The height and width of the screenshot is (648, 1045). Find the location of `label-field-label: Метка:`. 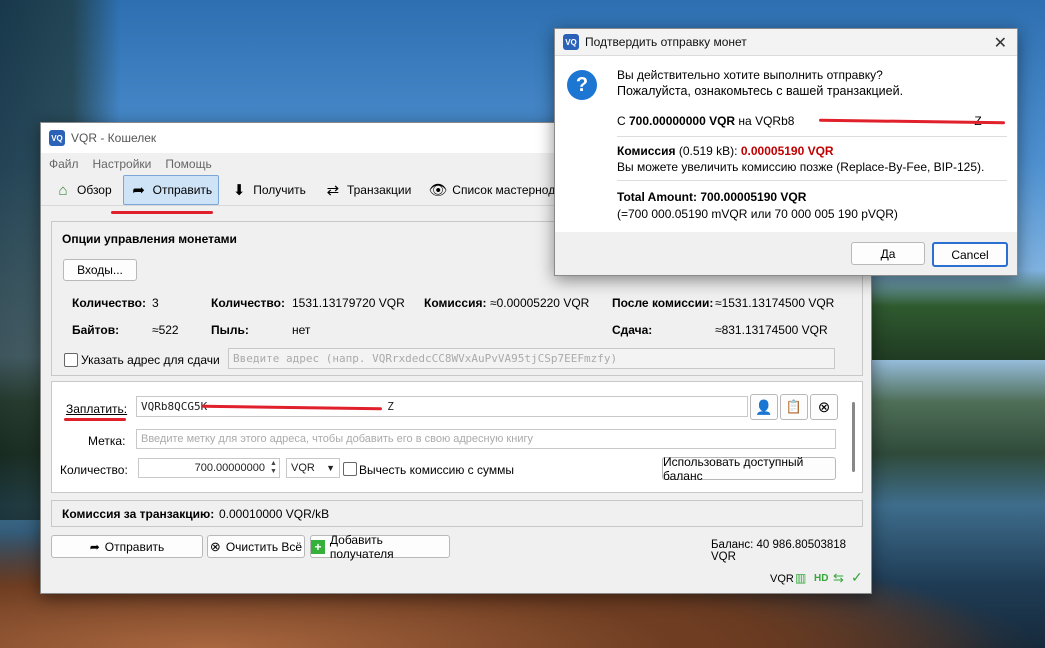

label-field-label: Метка: is located at coordinates (107, 441).